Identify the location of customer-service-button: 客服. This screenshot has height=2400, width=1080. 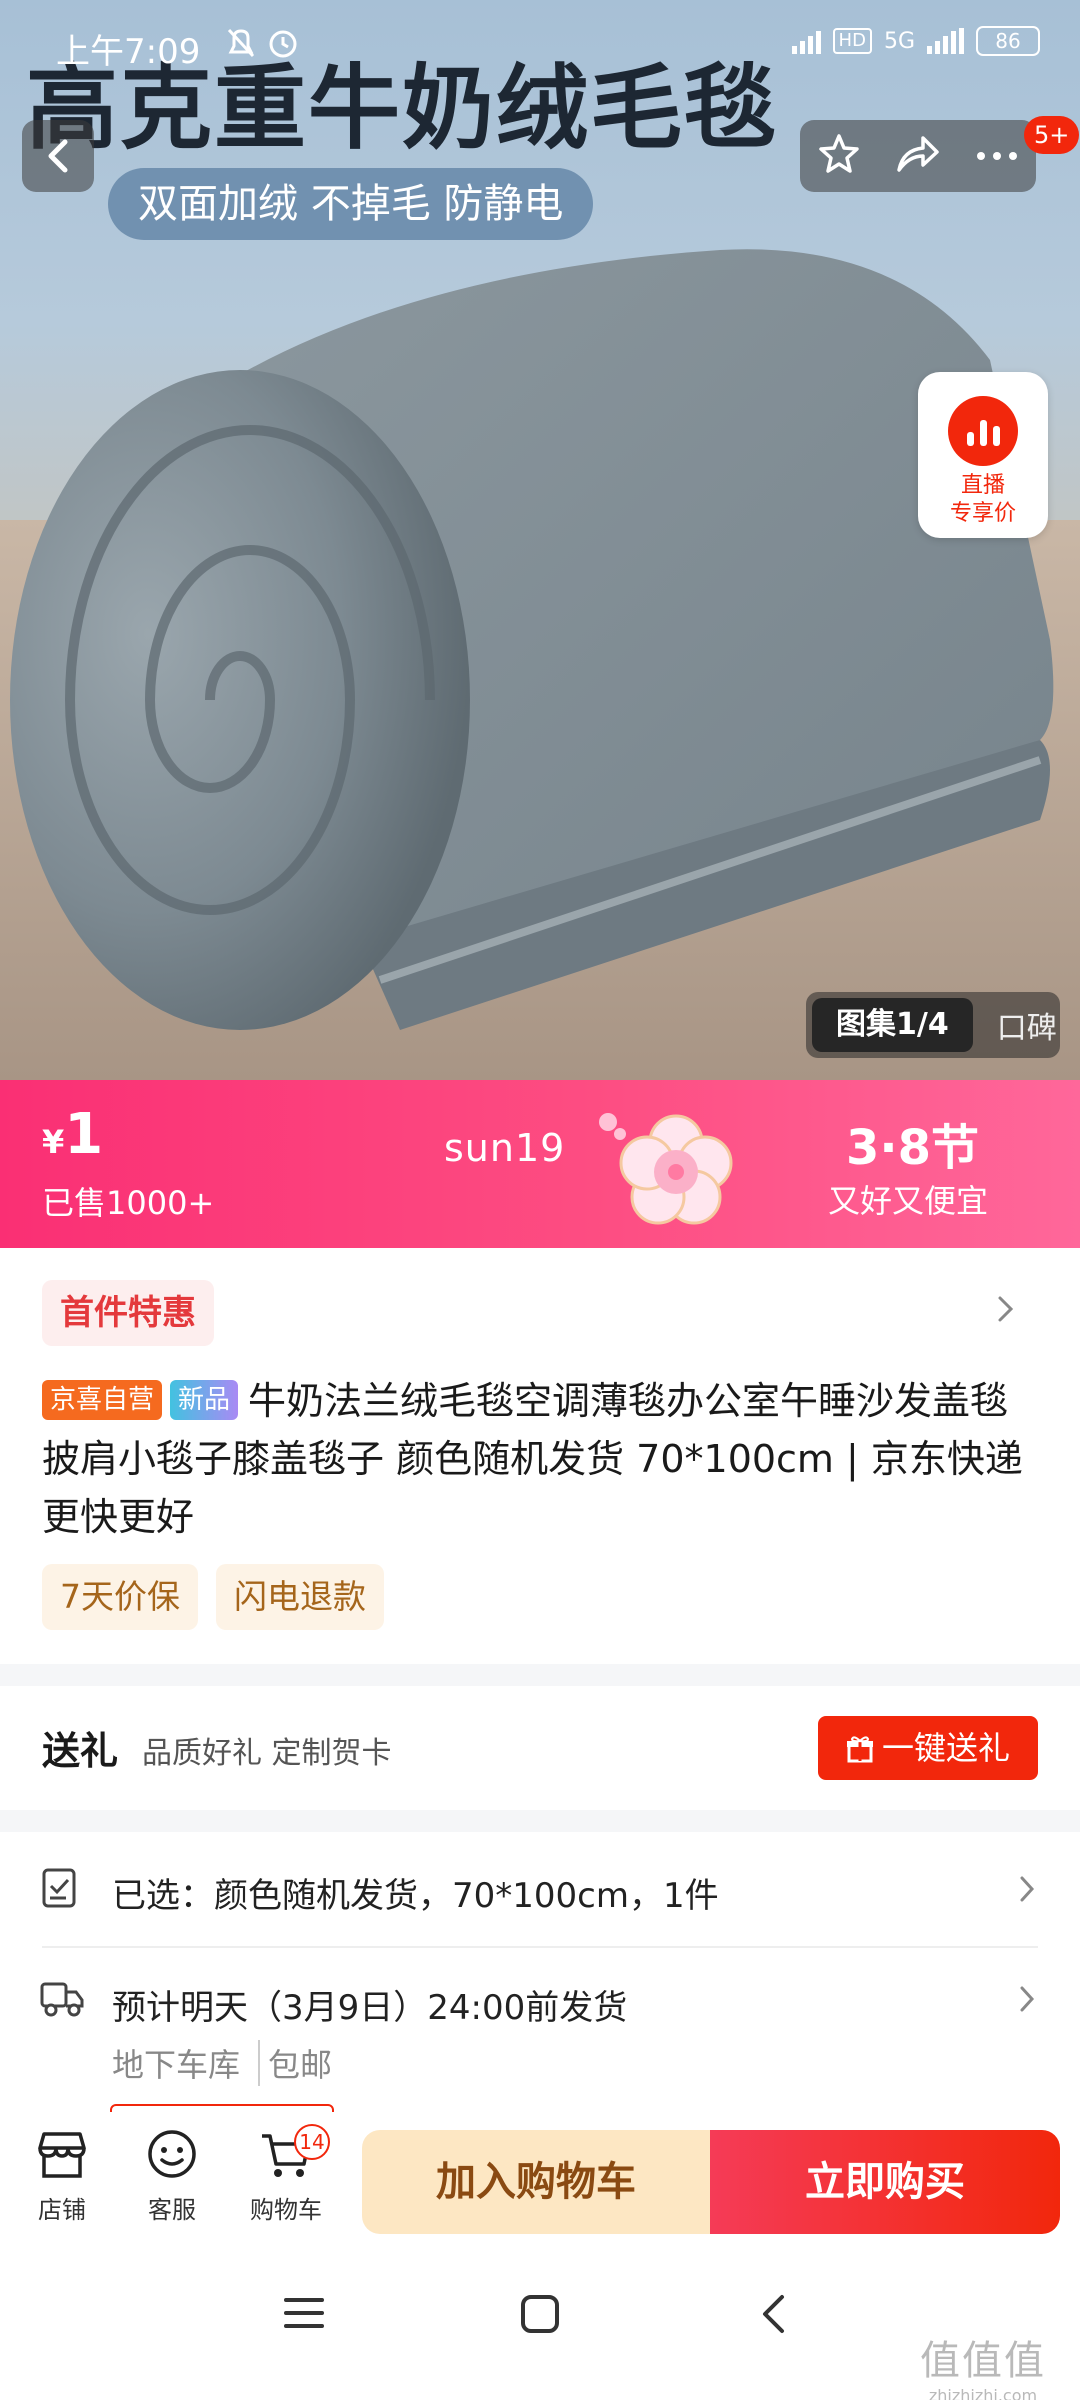
(172, 2177).